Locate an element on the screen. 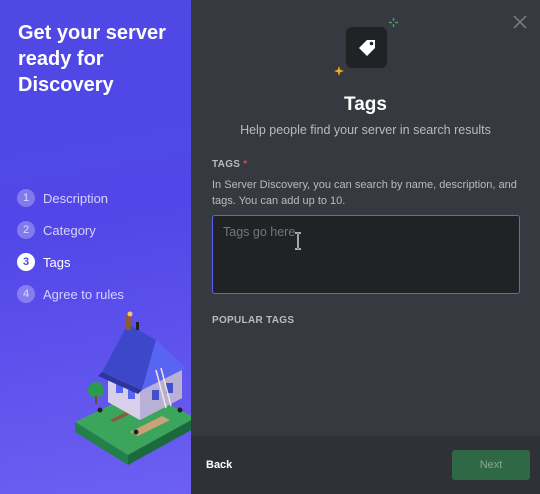 This screenshot has height=494, width=540. step-tags: 3 Tags is located at coordinates (70, 262).